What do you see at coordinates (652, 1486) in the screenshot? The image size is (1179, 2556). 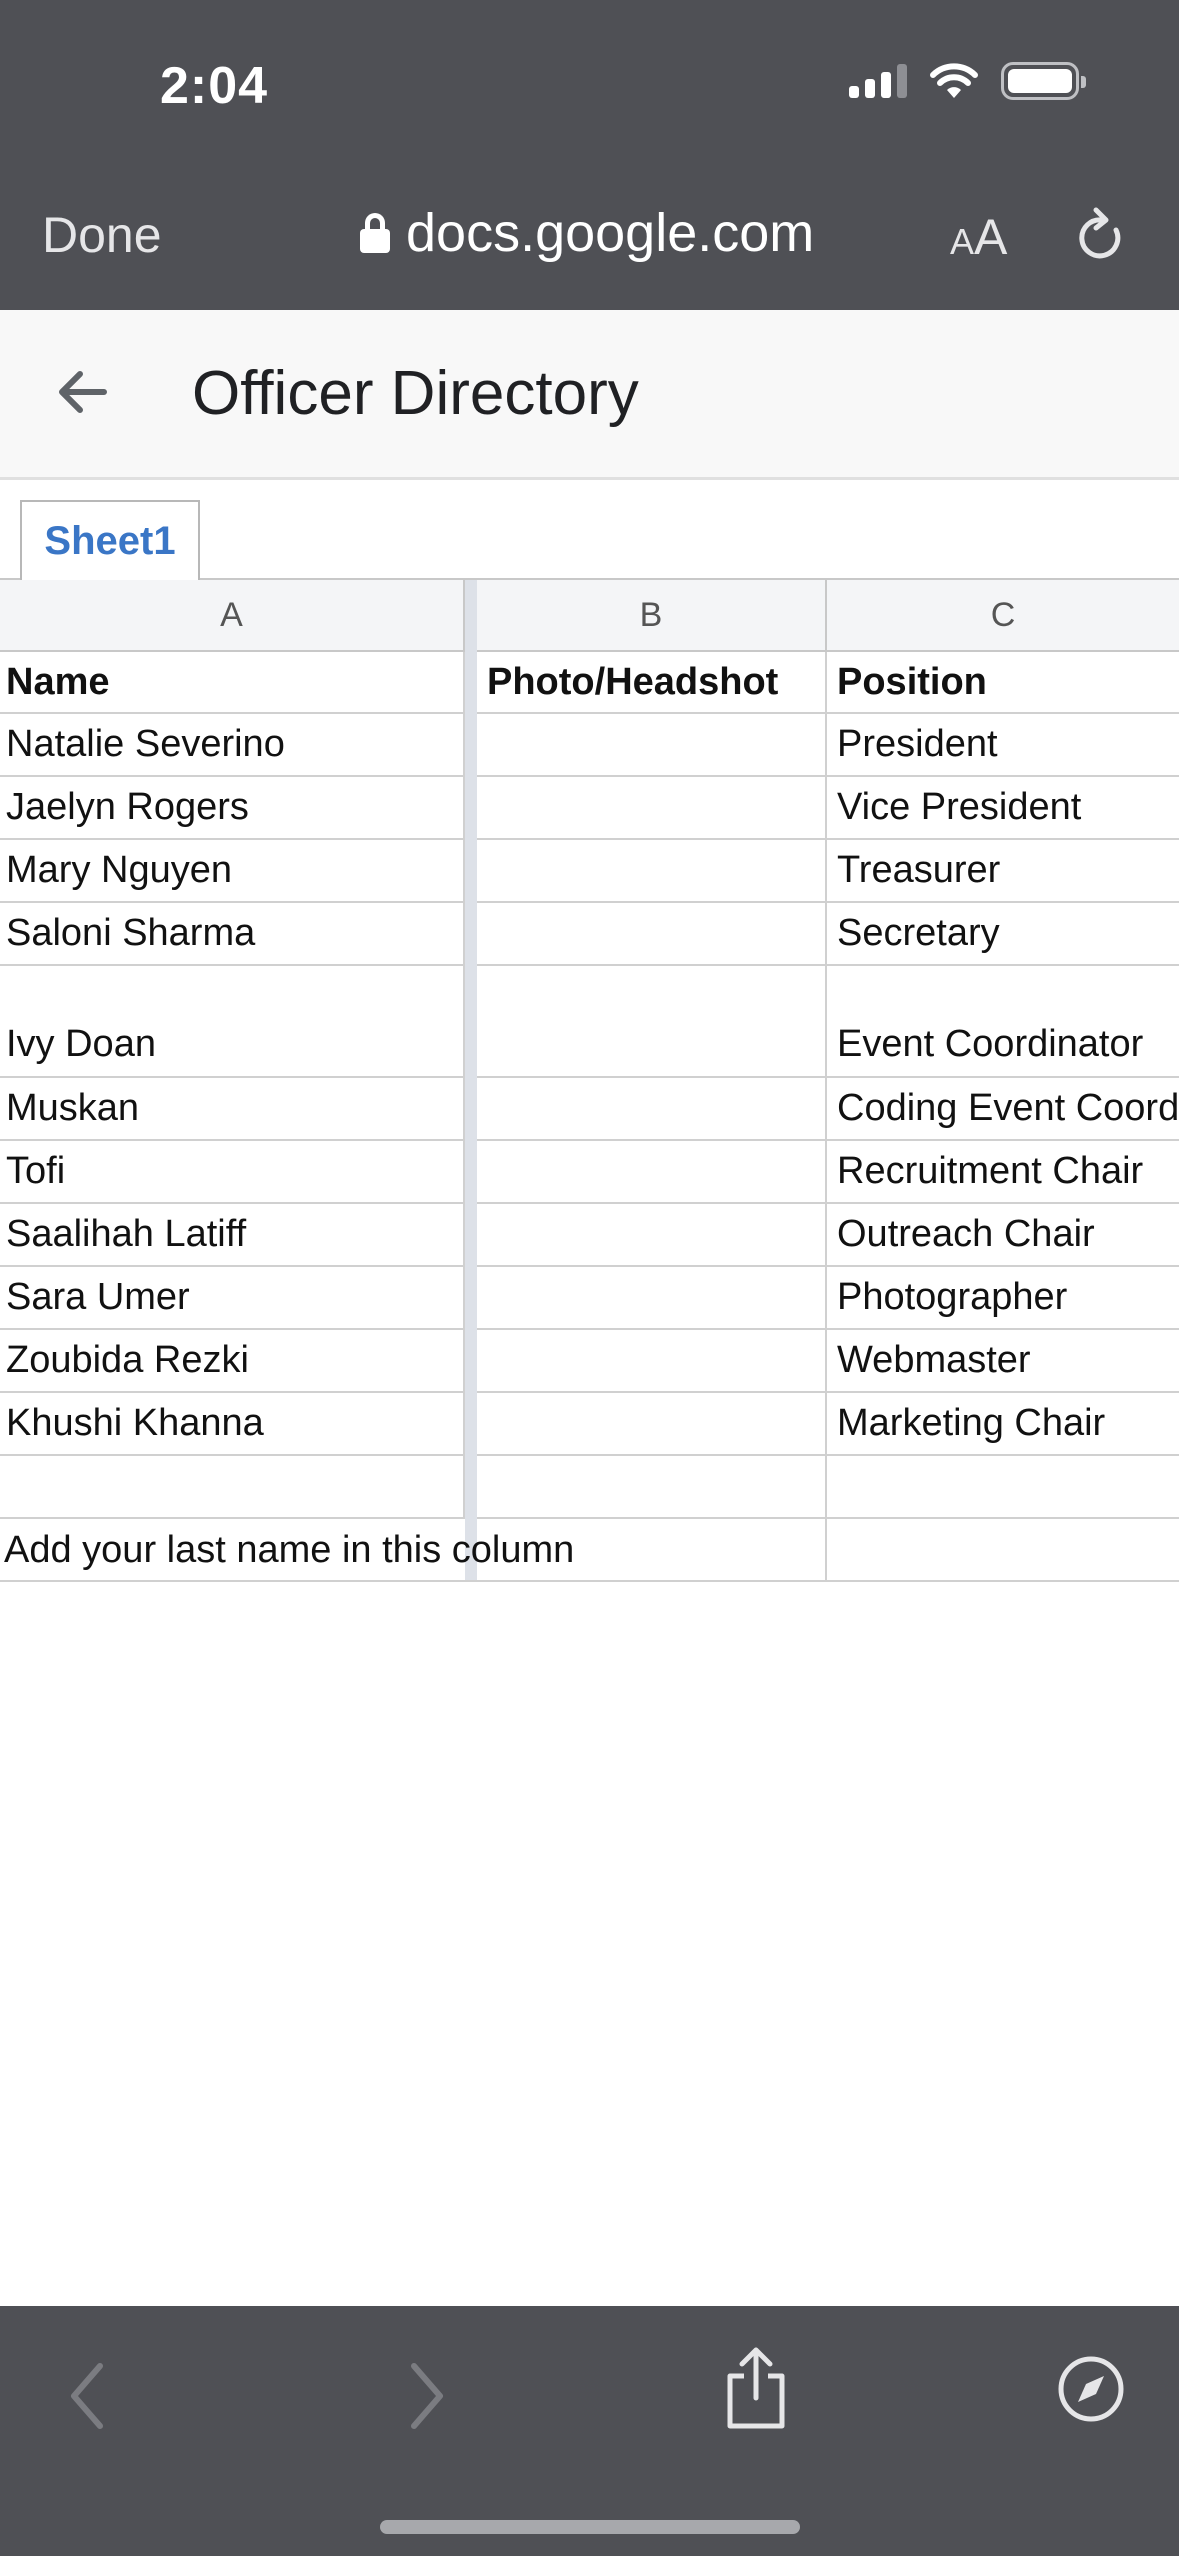 I see `cell-b13` at bounding box center [652, 1486].